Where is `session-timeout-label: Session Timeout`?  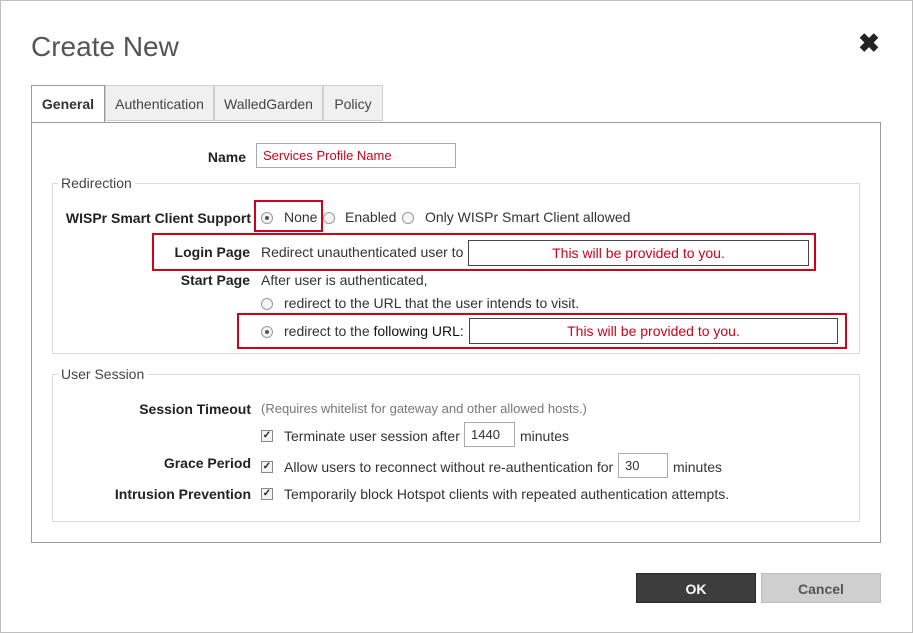 session-timeout-label: Session Timeout is located at coordinates (195, 409).